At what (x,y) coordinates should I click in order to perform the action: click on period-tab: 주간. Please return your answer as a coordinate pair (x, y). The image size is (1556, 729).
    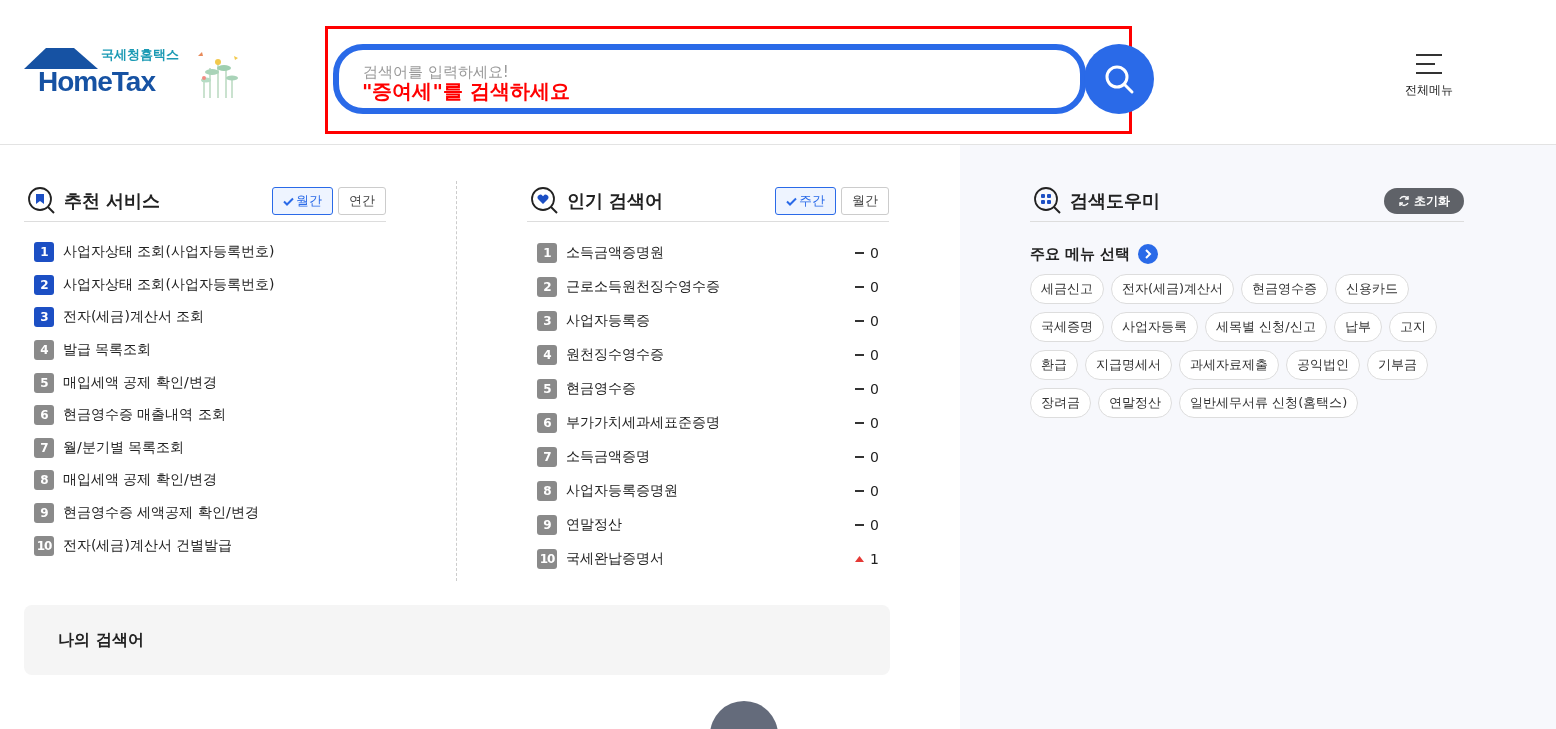
    Looking at the image, I should click on (805, 201).